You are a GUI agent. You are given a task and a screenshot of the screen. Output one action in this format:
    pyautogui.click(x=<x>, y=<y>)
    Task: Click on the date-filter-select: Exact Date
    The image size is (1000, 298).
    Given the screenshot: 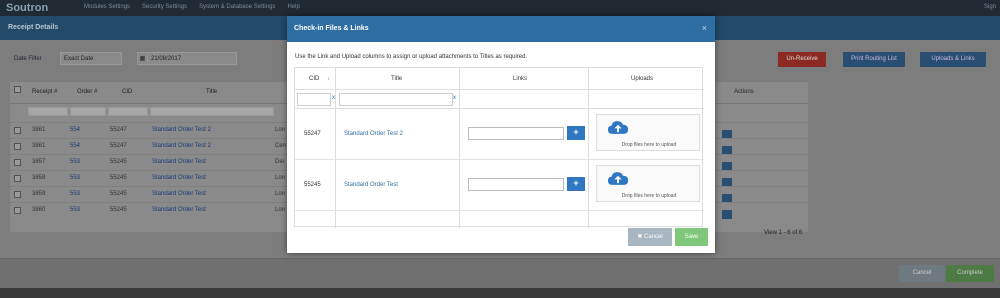 What is the action you would take?
    pyautogui.click(x=91, y=58)
    